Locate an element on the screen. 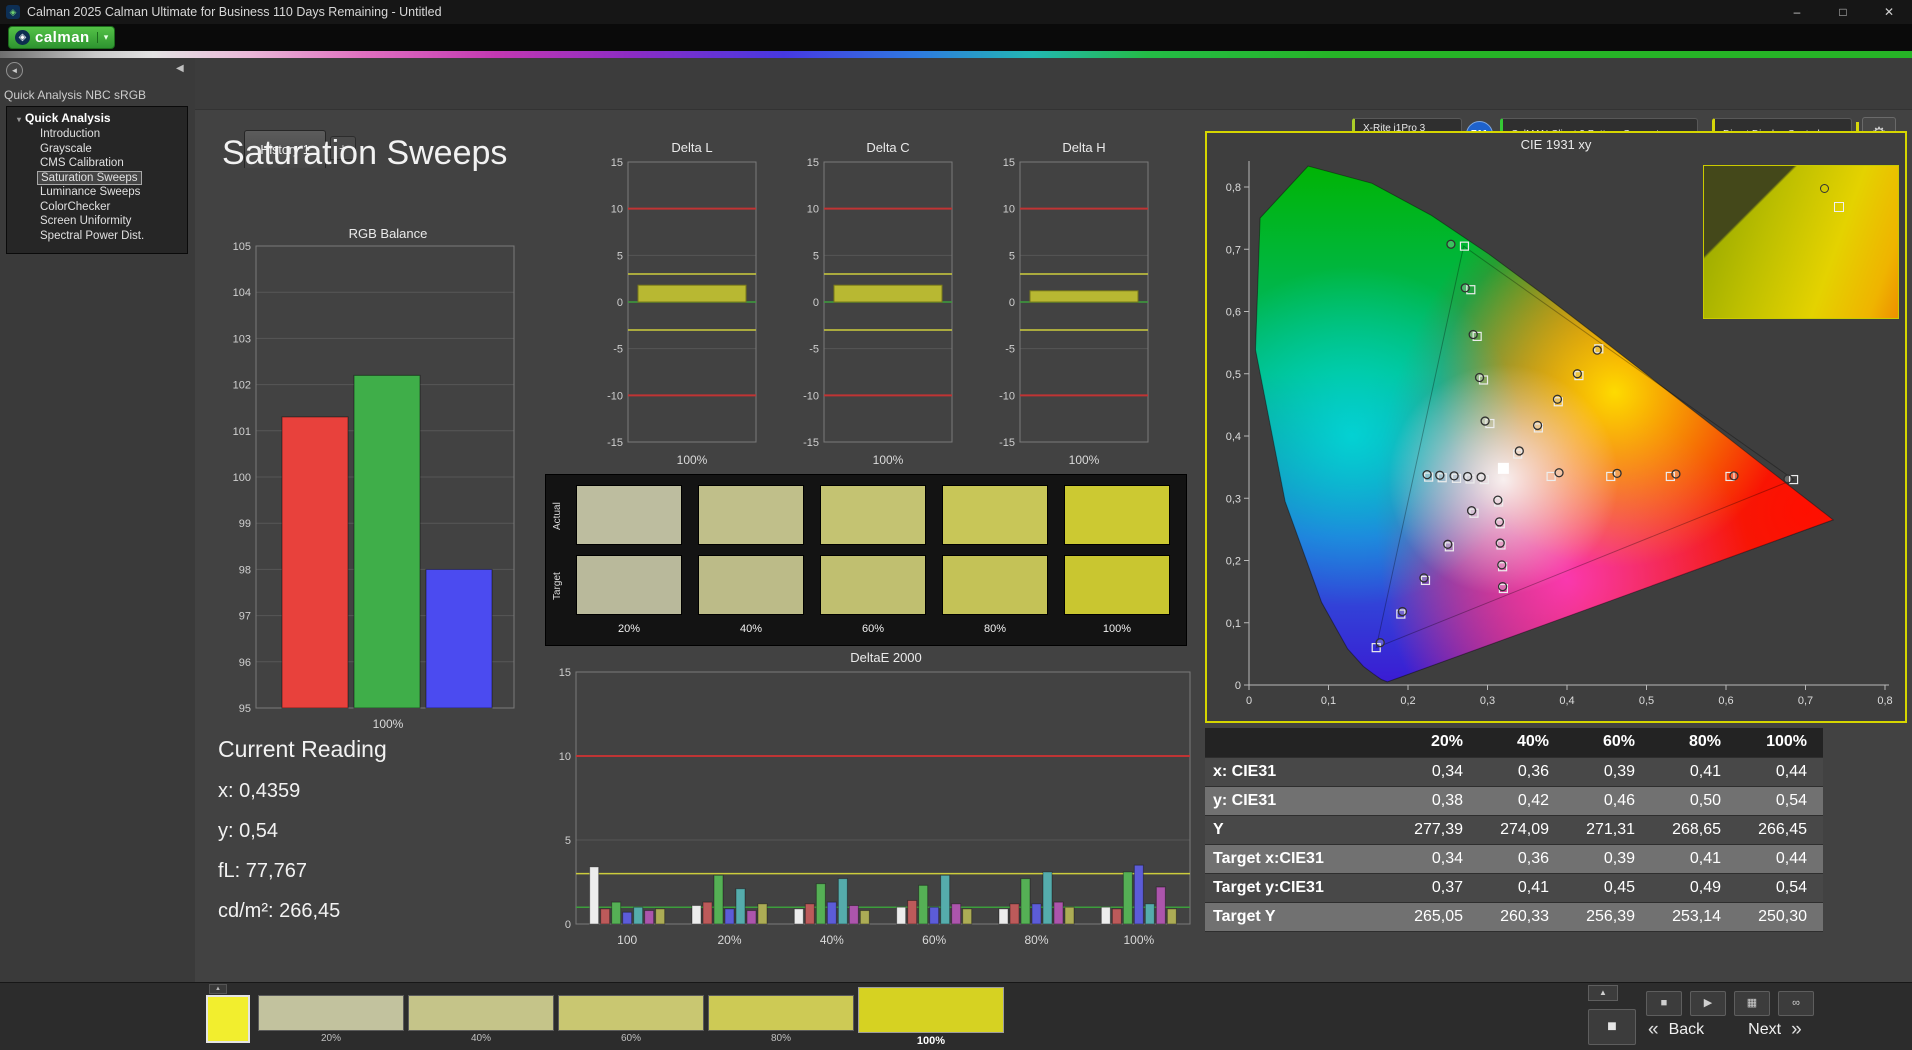 The height and width of the screenshot is (1050, 1912). rainbow-strip is located at coordinates (956, 54).